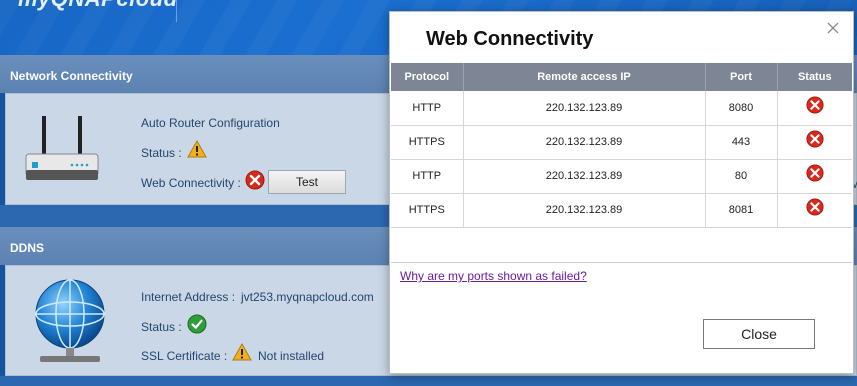  Describe the element at coordinates (197, 324) in the screenshot. I see `ok-icon` at that location.